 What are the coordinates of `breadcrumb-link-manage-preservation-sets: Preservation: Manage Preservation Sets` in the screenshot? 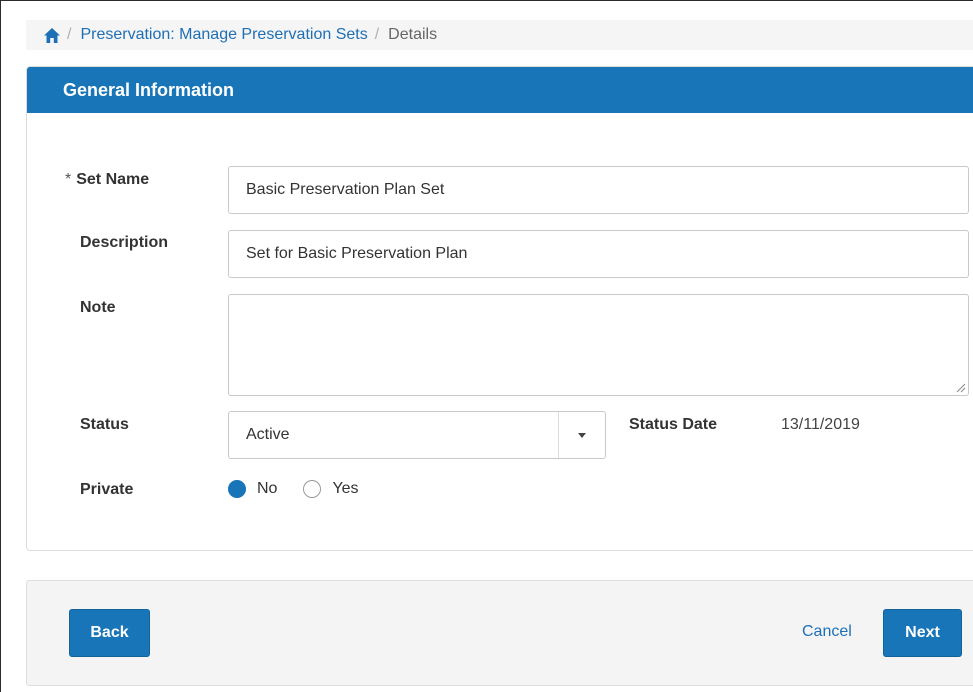 It's located at (223, 35).